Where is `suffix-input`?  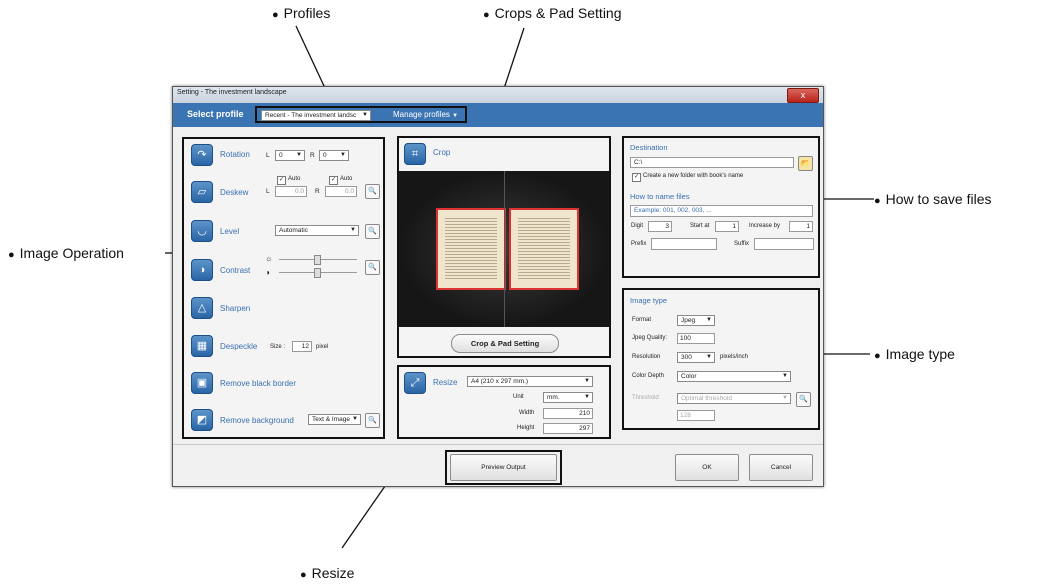 suffix-input is located at coordinates (784, 244).